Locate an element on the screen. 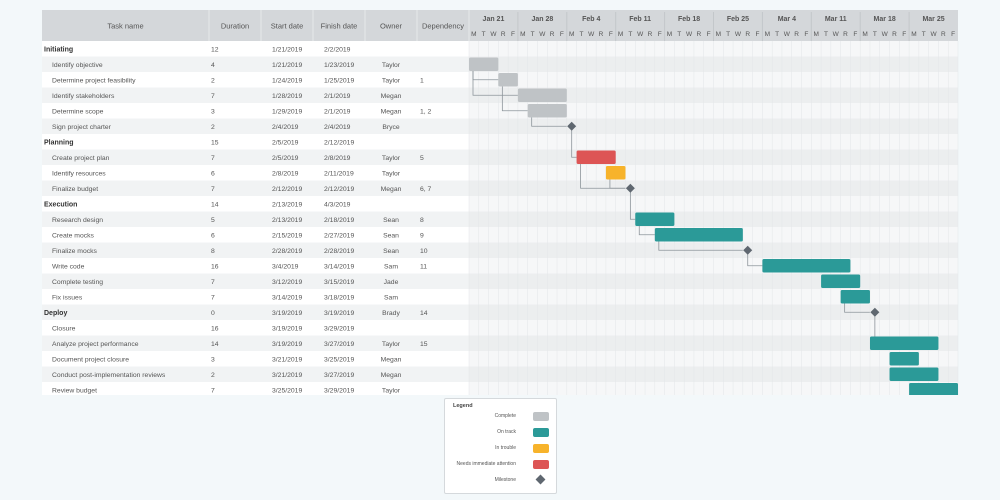 The height and width of the screenshot is (500, 1000). cell-start: 2/8/2019 is located at coordinates (285, 173).